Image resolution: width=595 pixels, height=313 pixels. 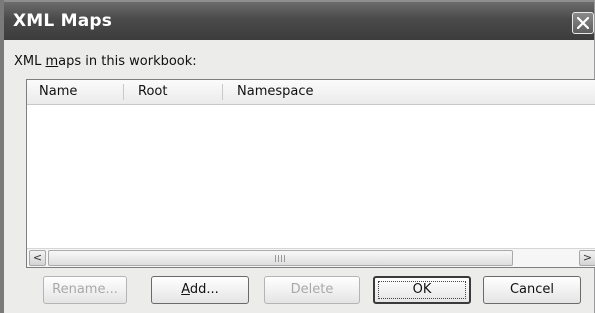 I want to click on grip-icon, so click(x=280, y=258).